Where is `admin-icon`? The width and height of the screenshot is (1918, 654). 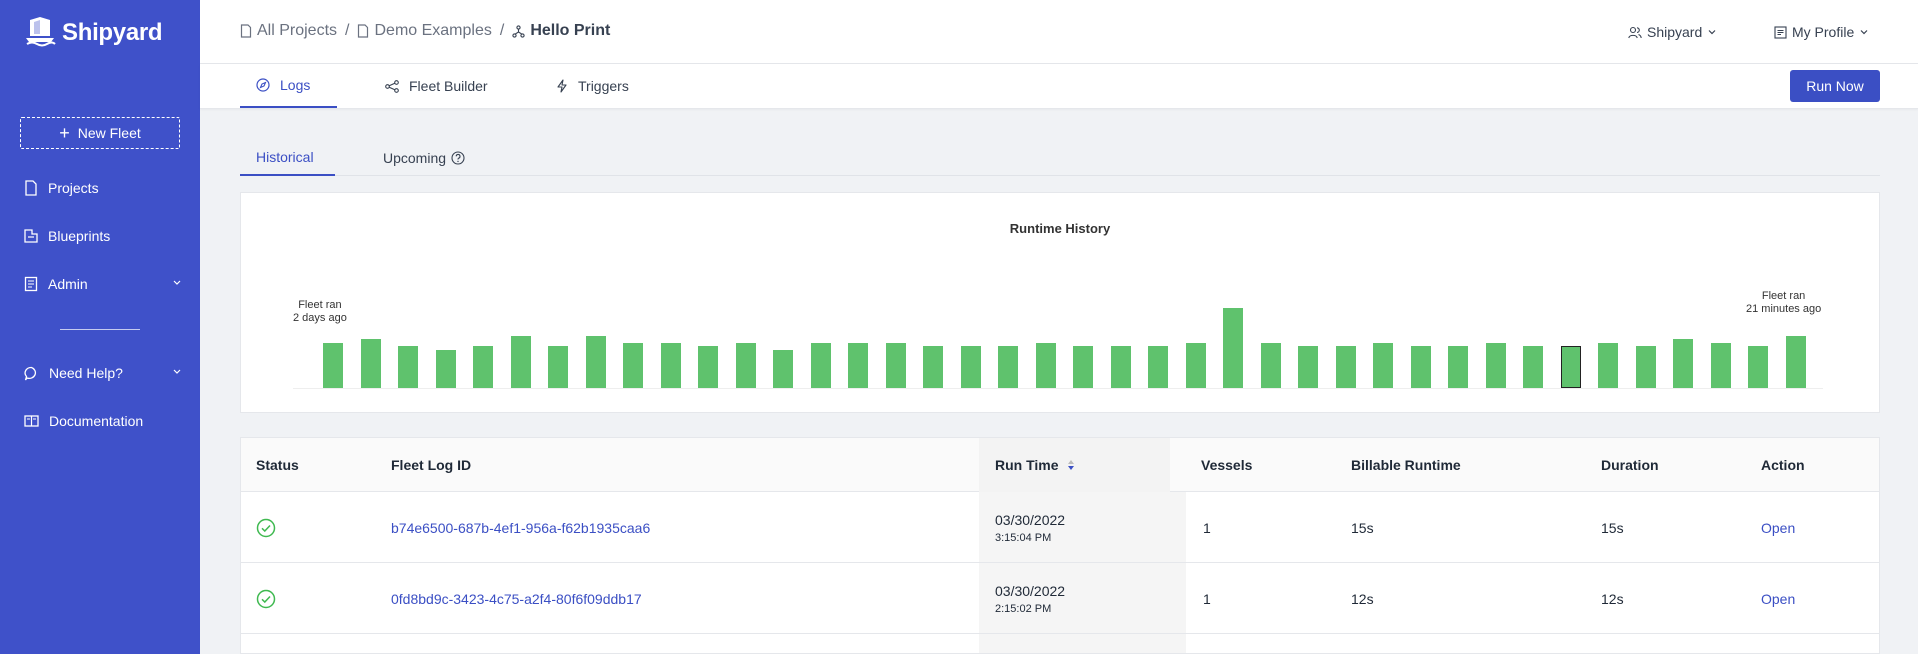
admin-icon is located at coordinates (31, 284).